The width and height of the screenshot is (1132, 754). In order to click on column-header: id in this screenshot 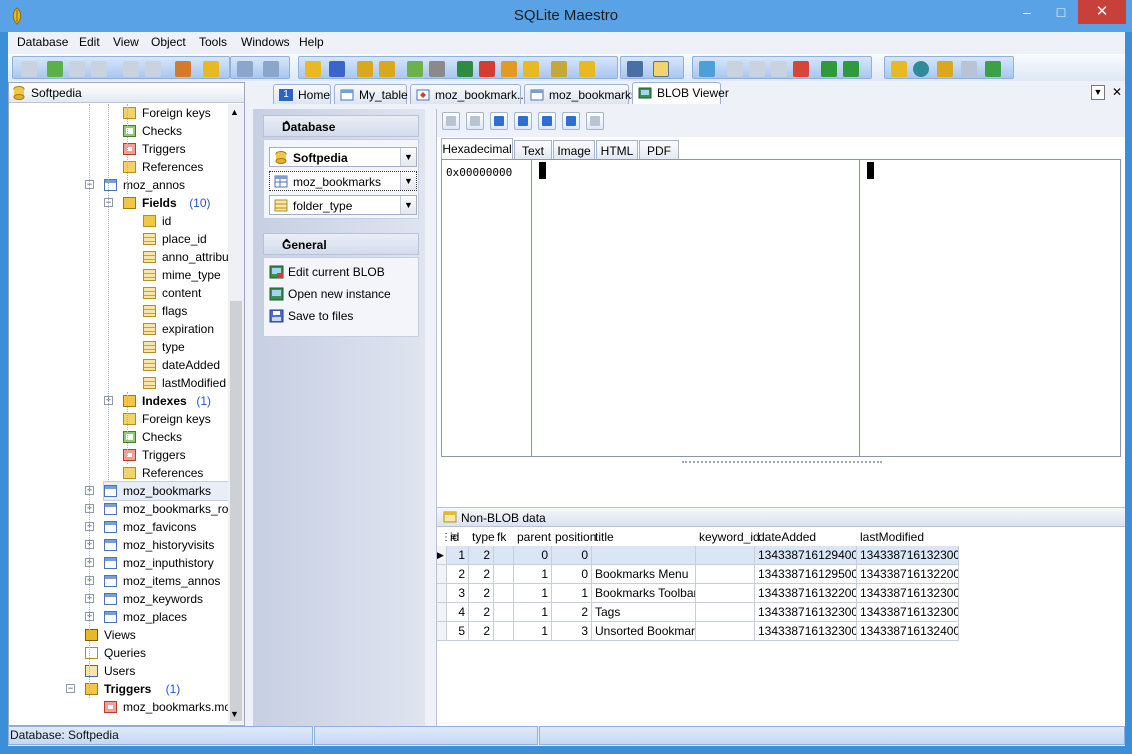, I will do `click(461, 537)`.